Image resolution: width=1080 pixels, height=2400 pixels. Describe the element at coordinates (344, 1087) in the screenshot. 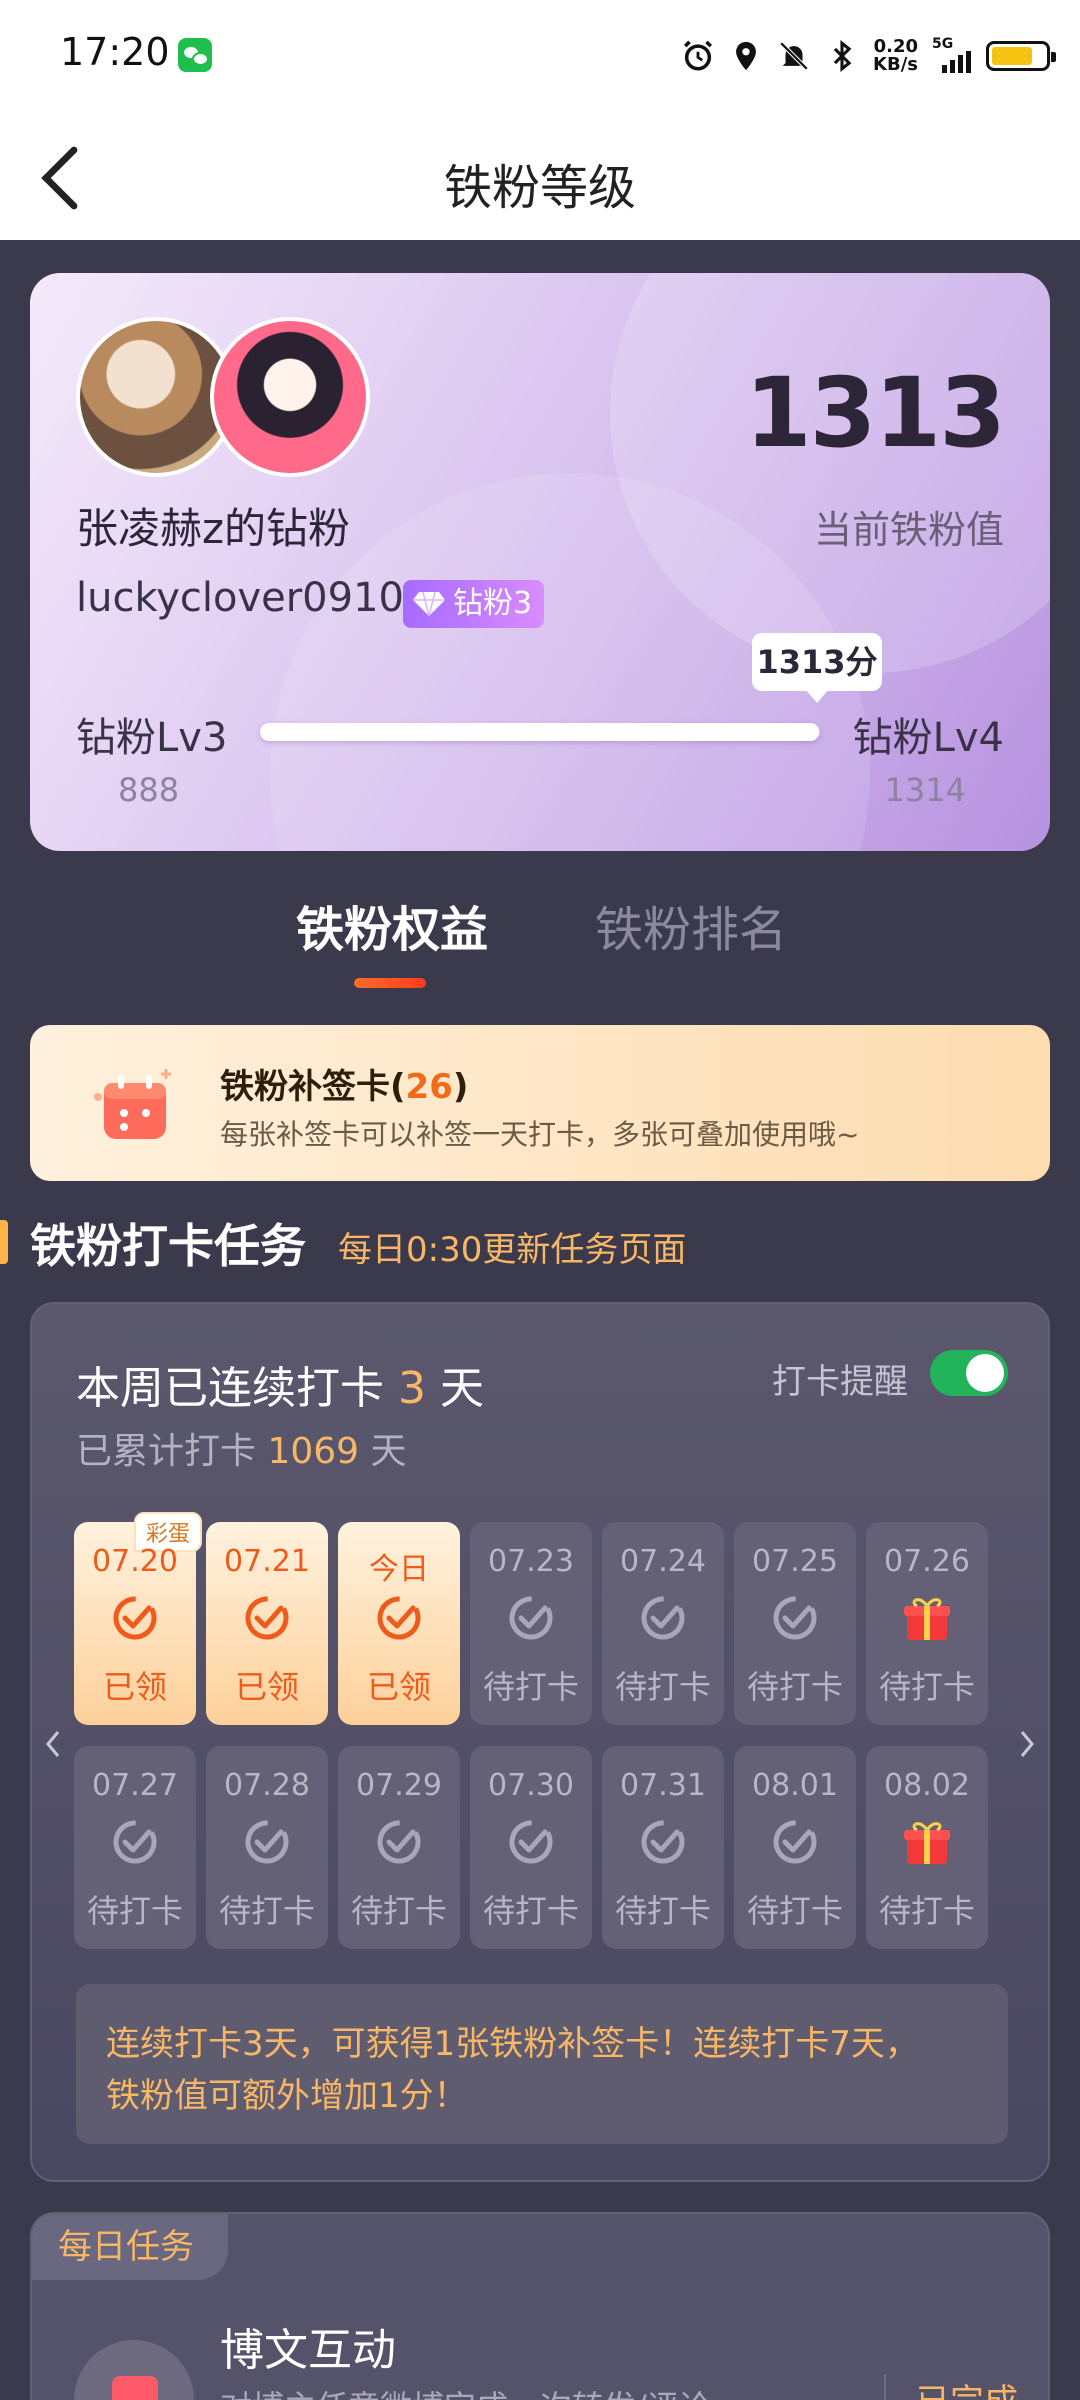

I see `resign-card-title: 铁粉补签卡(26)` at that location.